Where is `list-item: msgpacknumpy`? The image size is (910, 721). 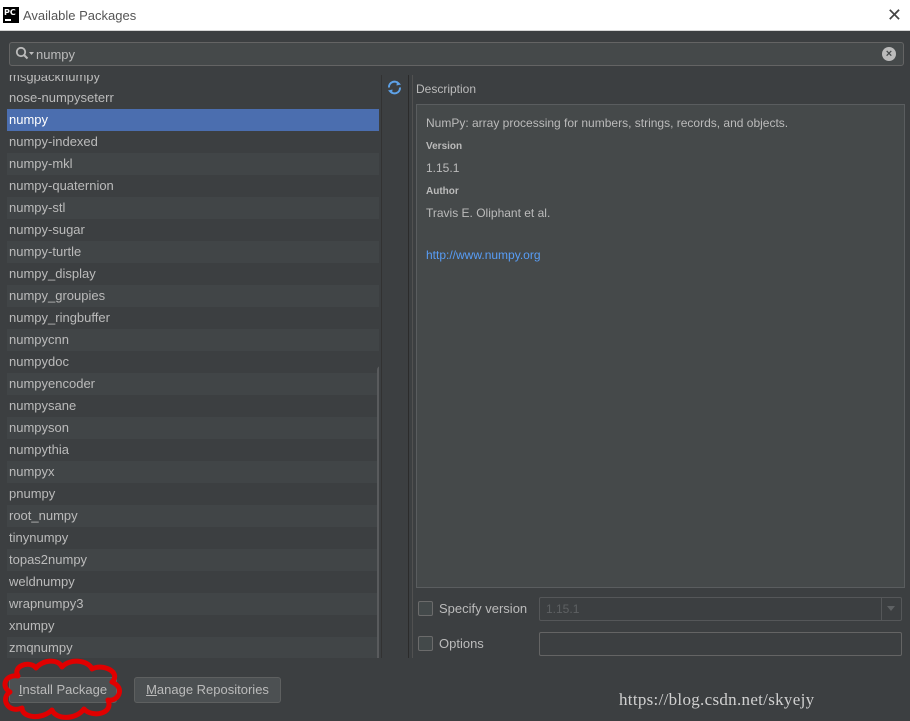
list-item: msgpacknumpy is located at coordinates (193, 81).